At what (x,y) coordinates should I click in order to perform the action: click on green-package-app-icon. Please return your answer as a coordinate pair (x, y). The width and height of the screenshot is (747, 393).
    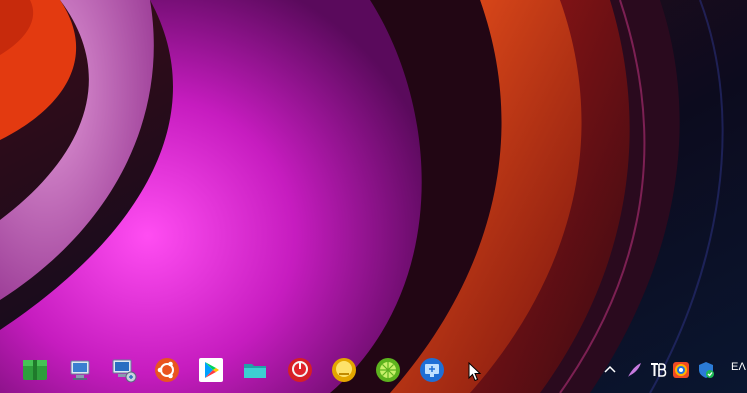
    Looking at the image, I should click on (35, 370).